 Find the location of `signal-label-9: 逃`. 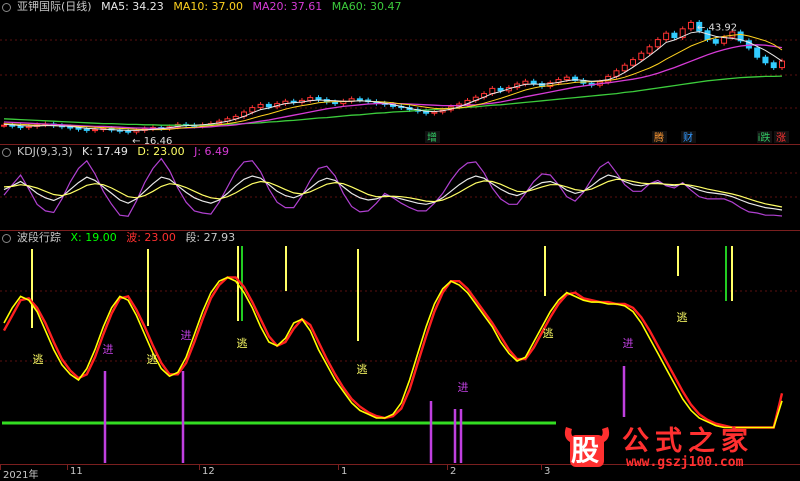

signal-label-9: 逃 is located at coordinates (682, 317).